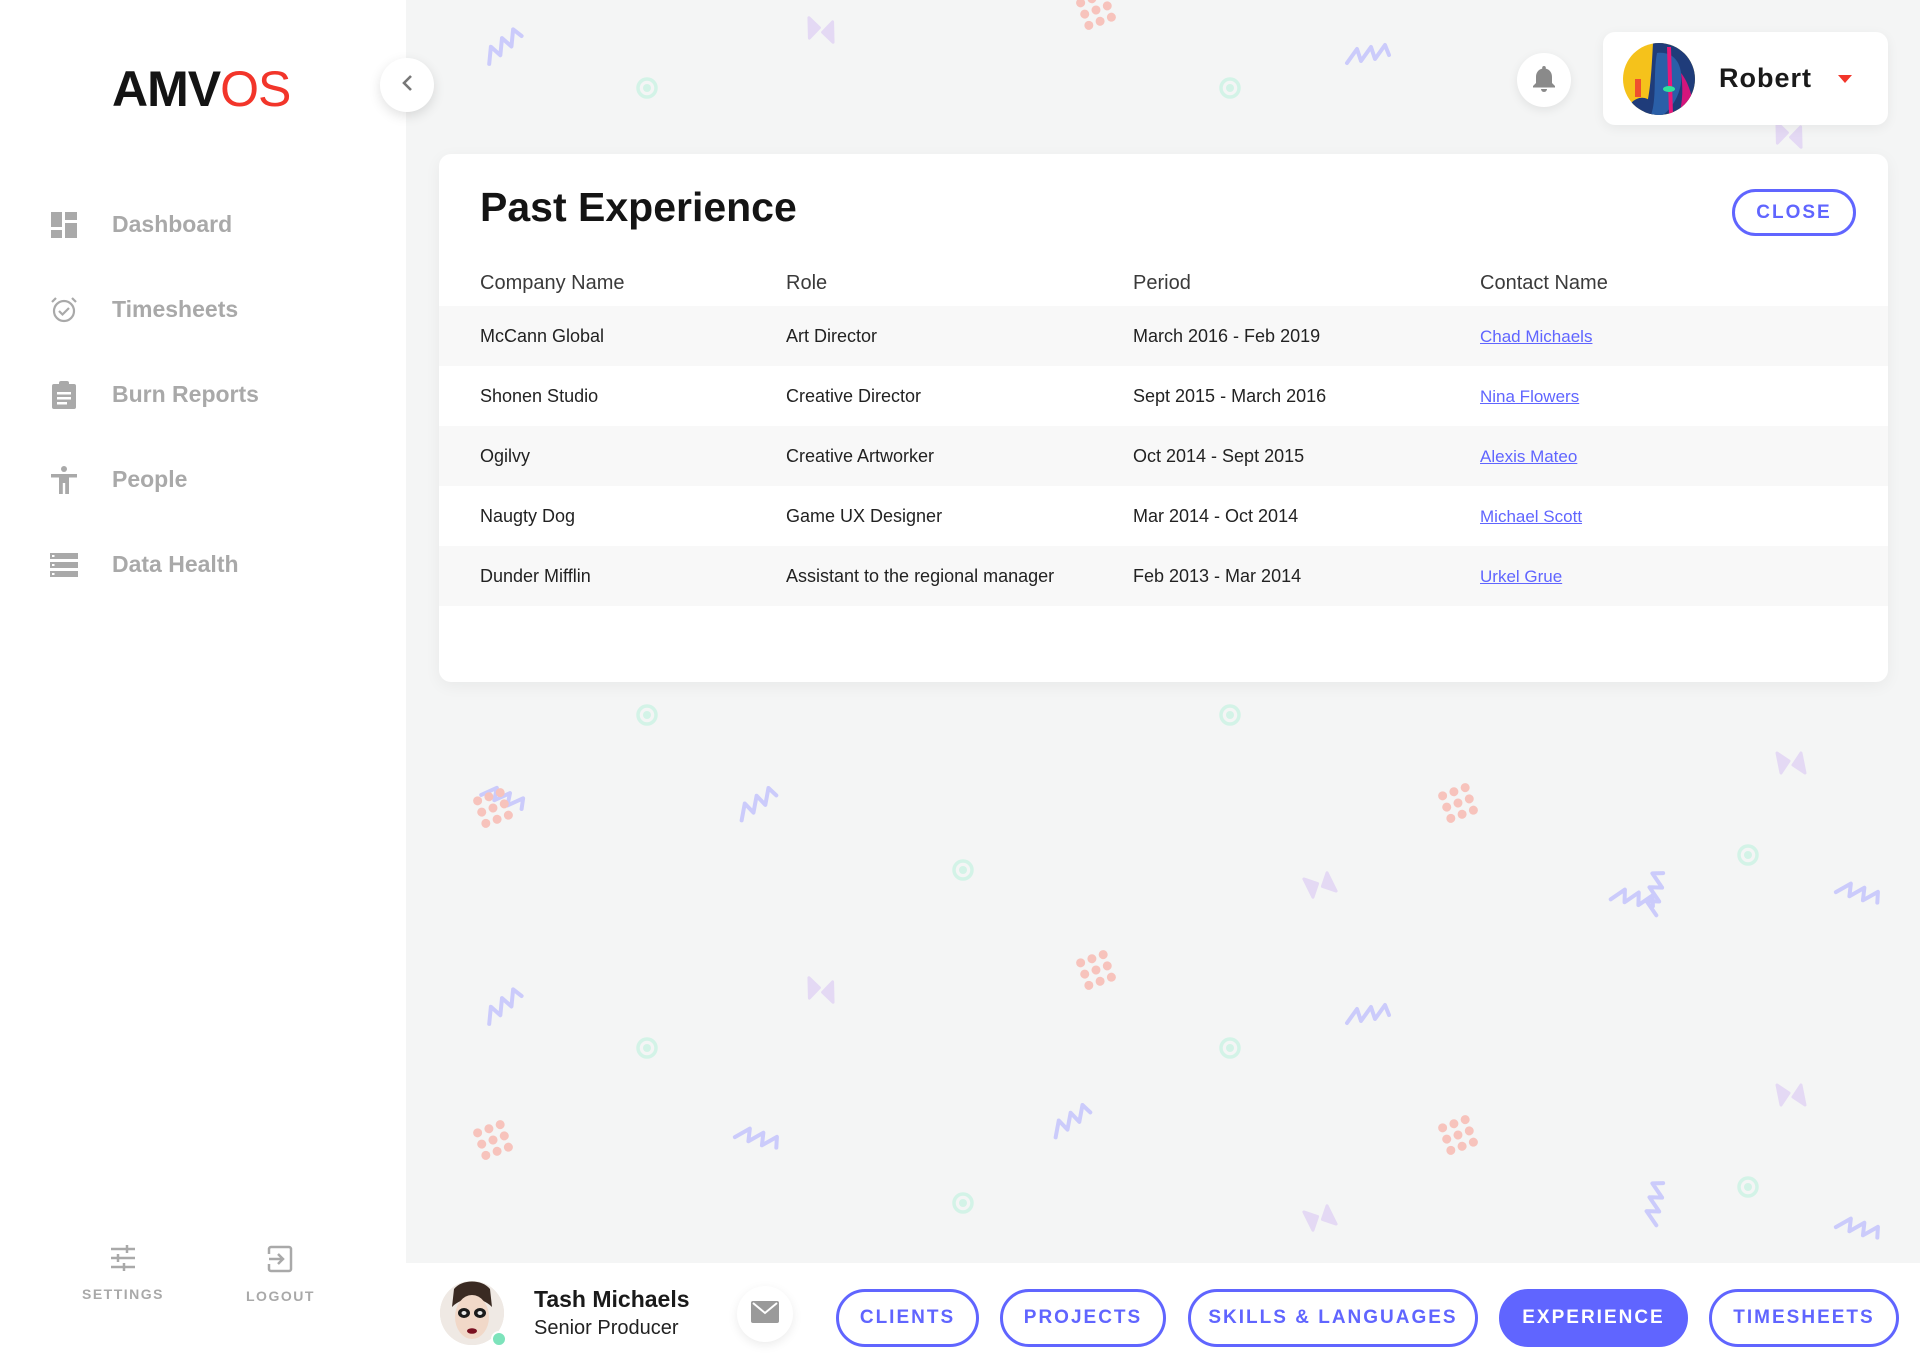 This screenshot has height=1365, width=1920. What do you see at coordinates (1684, 456) in the screenshot?
I see `contact-cell: Alexis Mateo` at bounding box center [1684, 456].